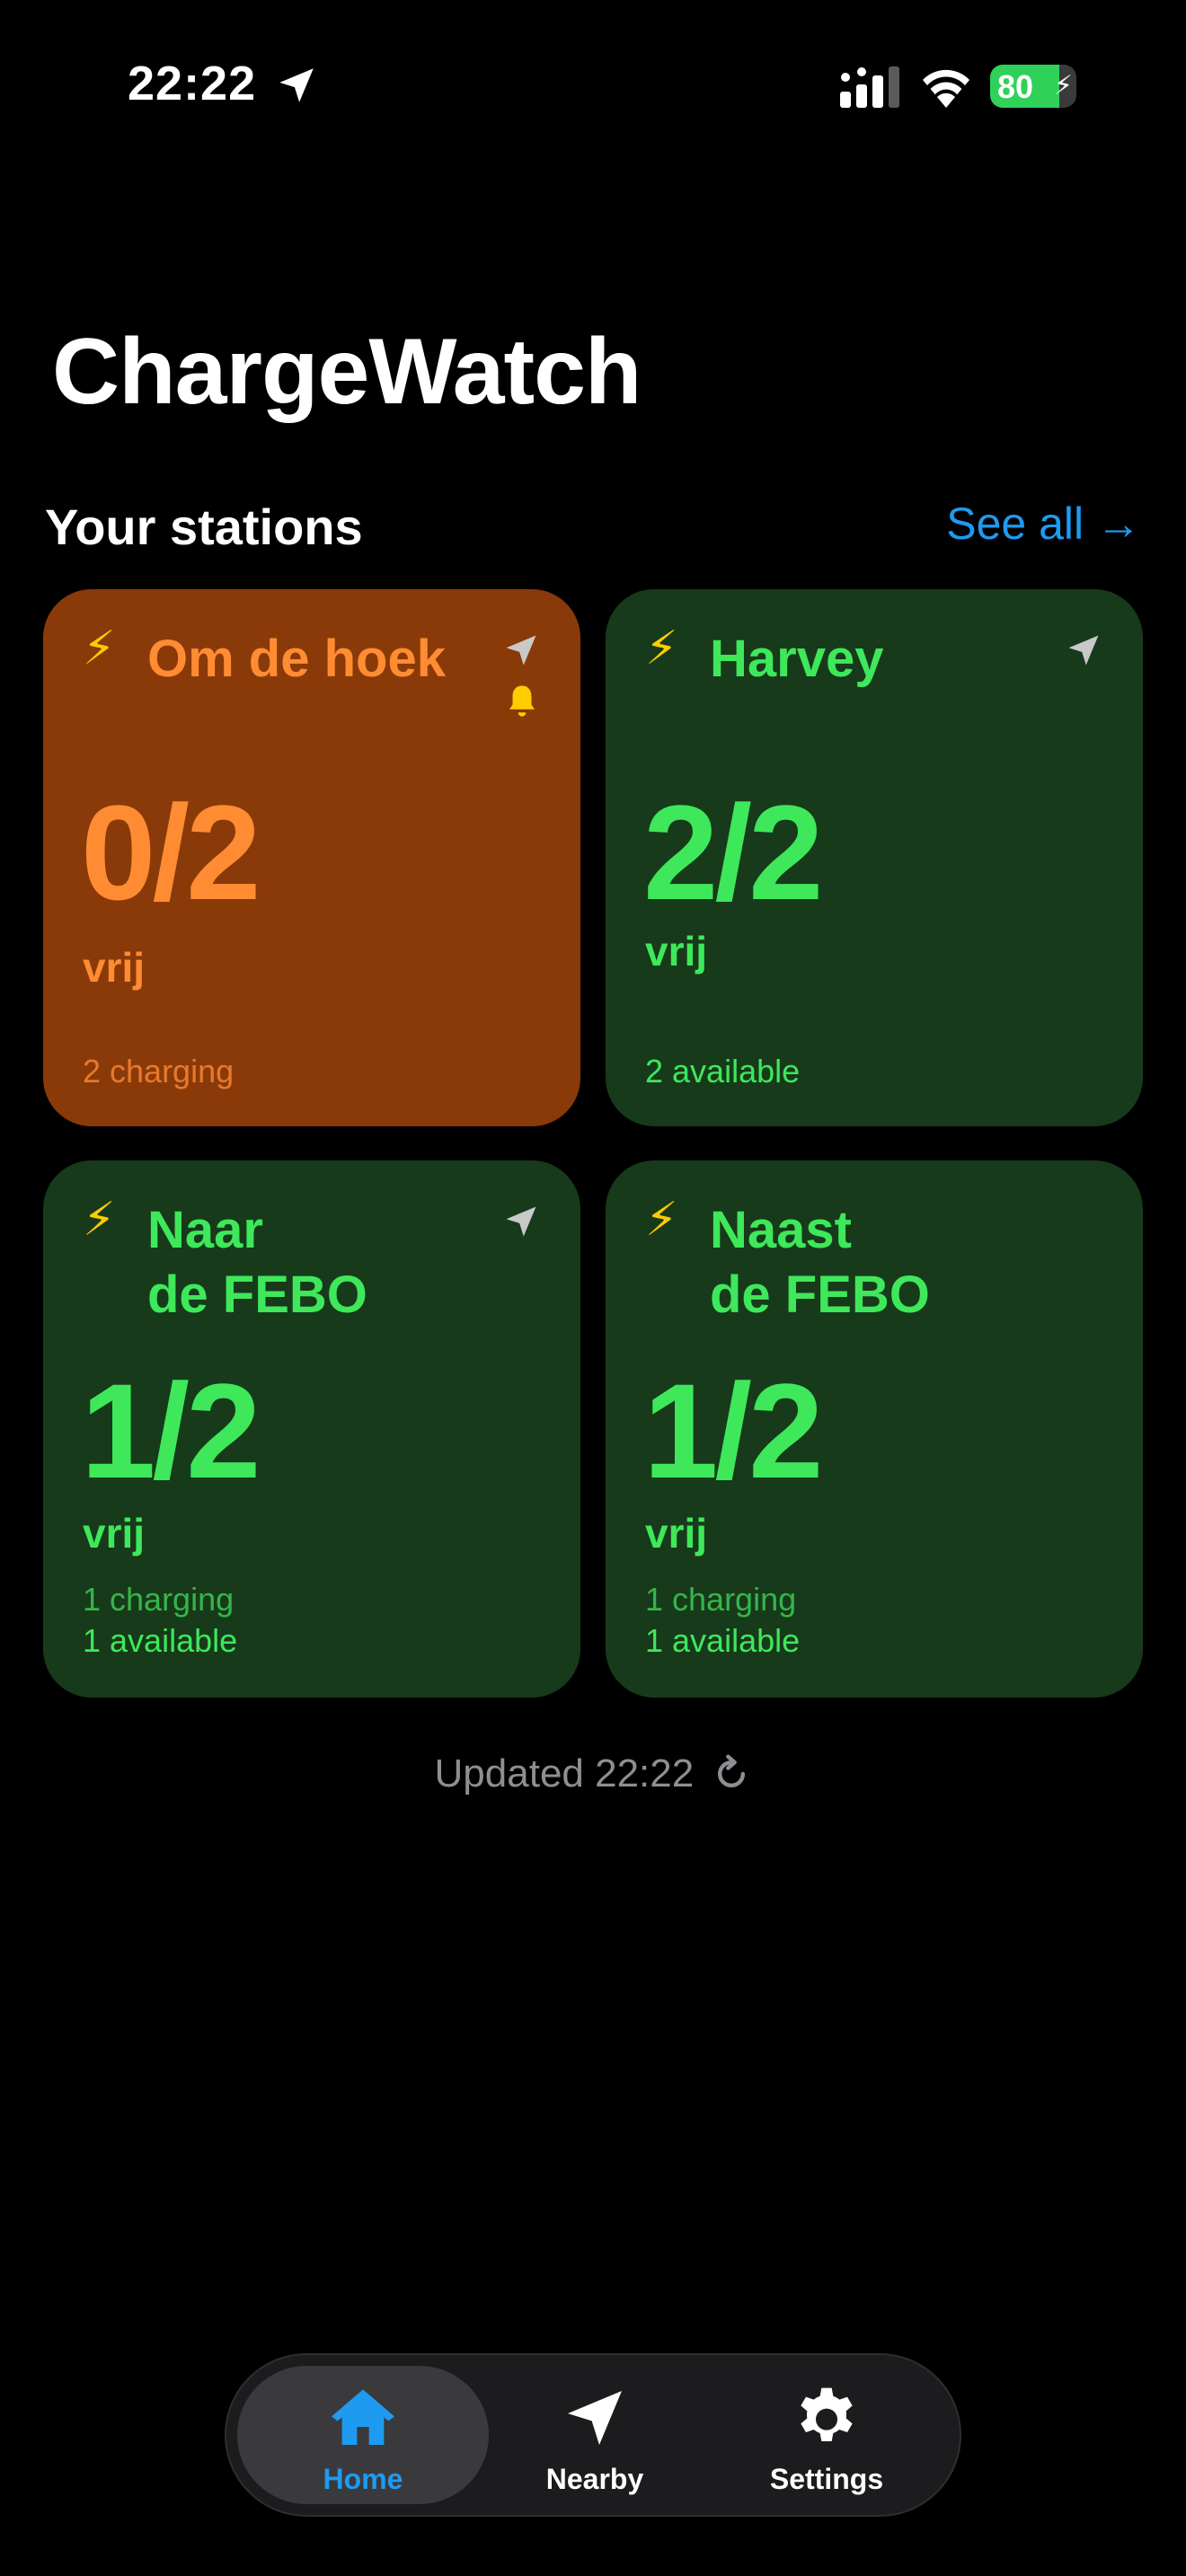 The image size is (1186, 2576). I want to click on status-bar: 22:22 80 ⚡, so click(593, 85).